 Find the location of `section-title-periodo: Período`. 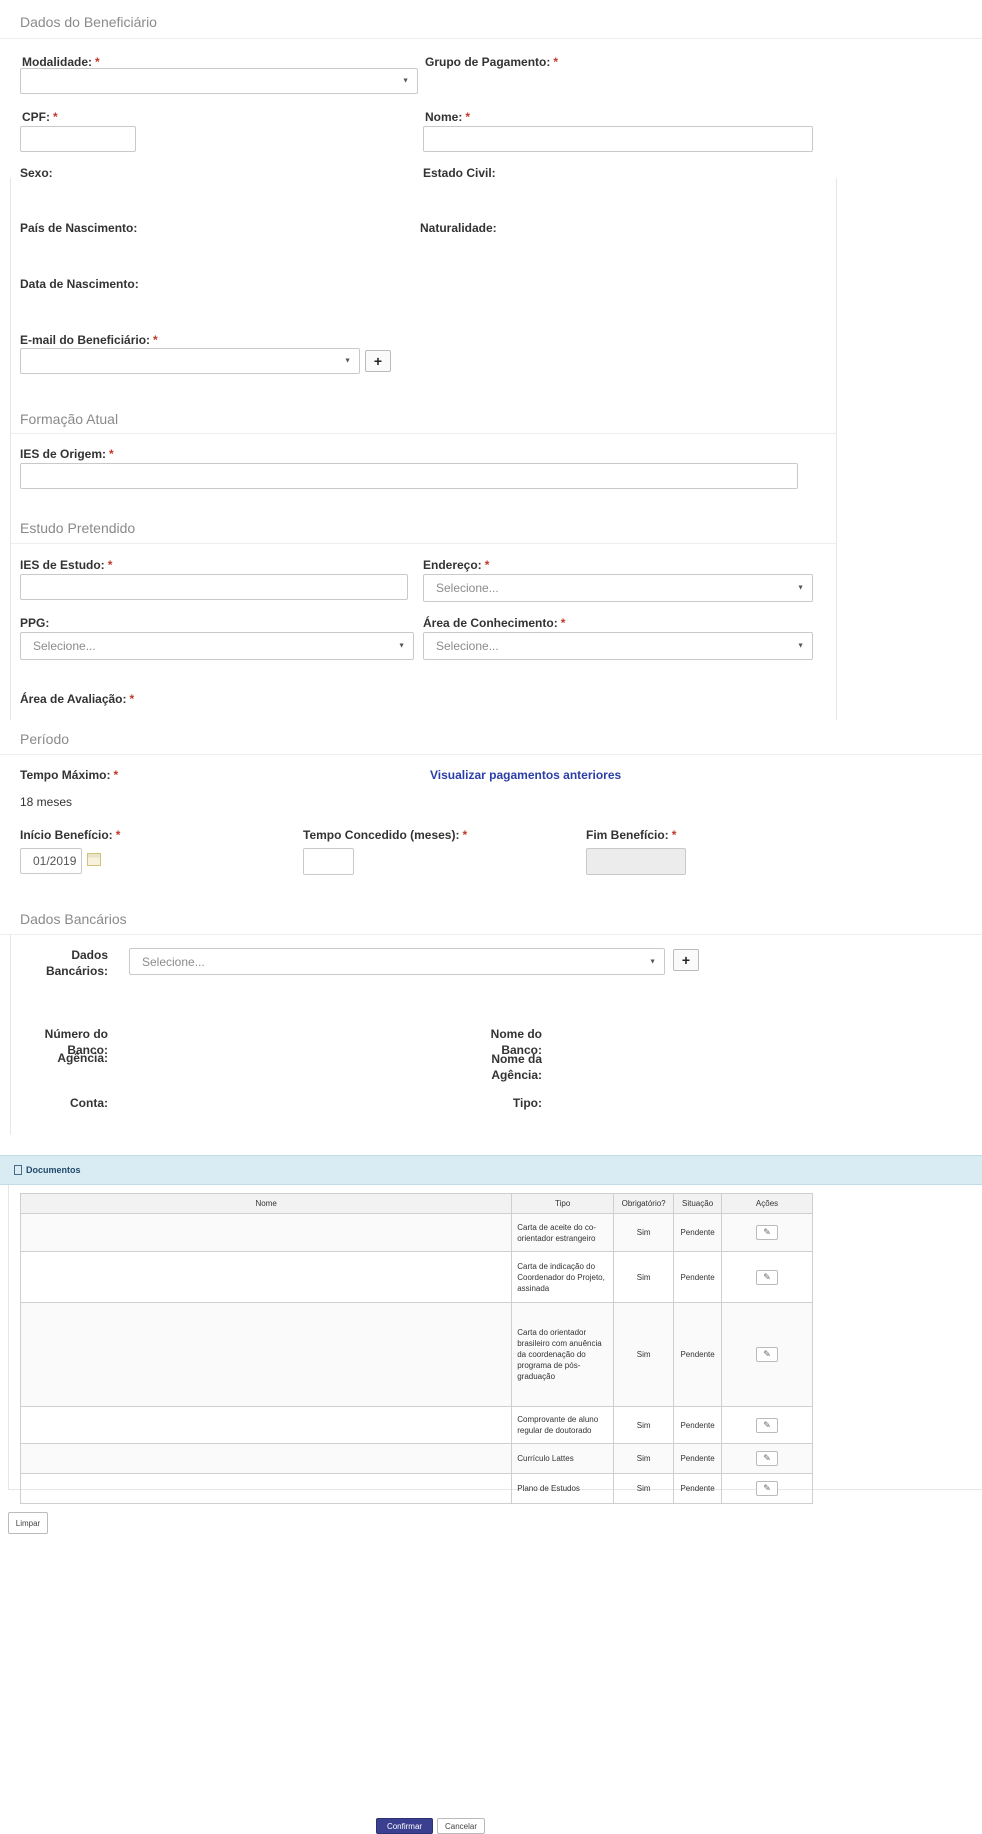

section-title-periodo: Período is located at coordinates (45, 739).